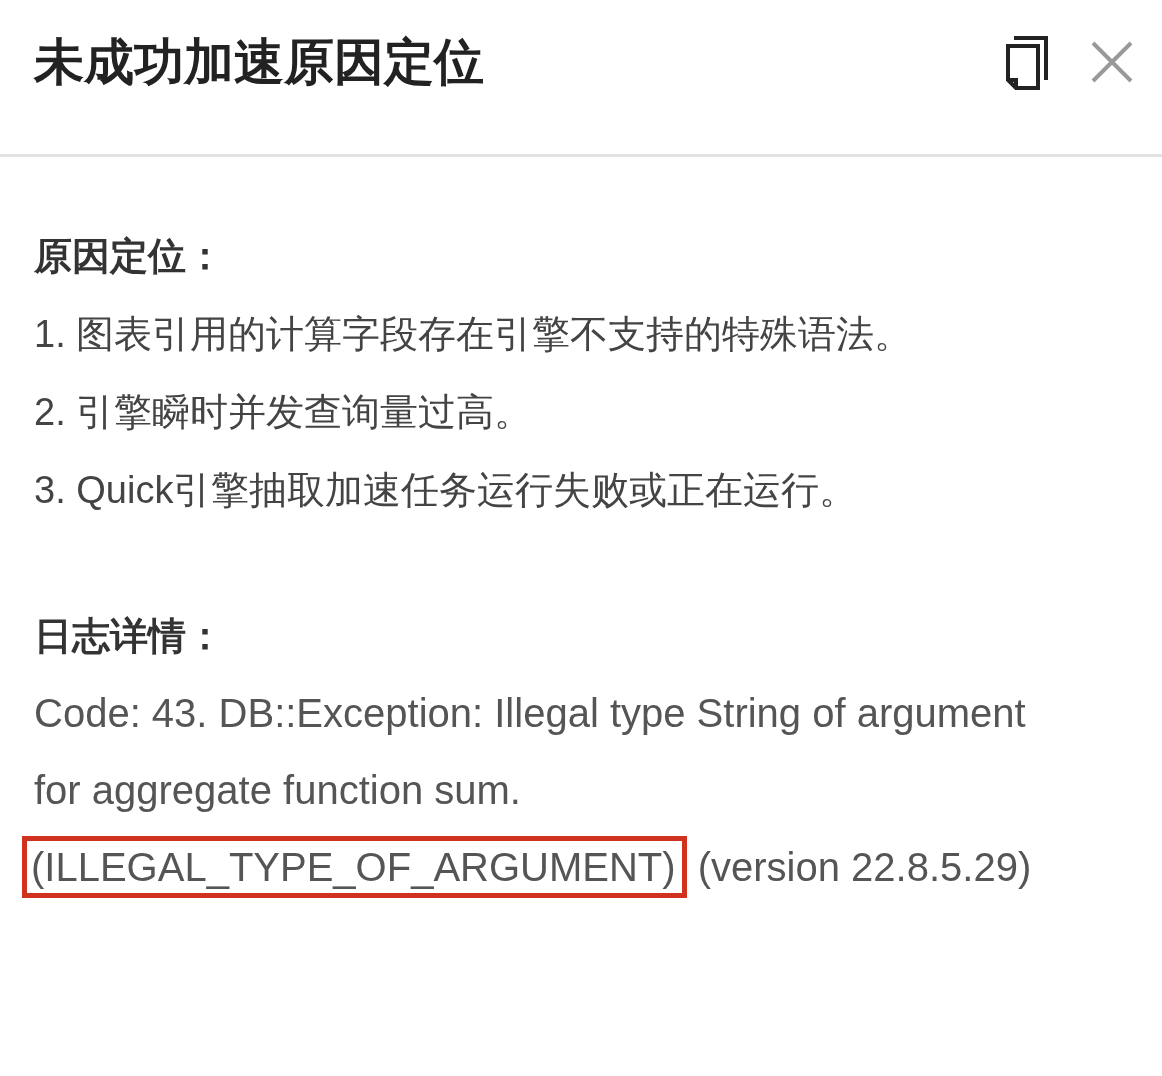  What do you see at coordinates (129, 256) in the screenshot?
I see `section-heading: 原因定位：` at bounding box center [129, 256].